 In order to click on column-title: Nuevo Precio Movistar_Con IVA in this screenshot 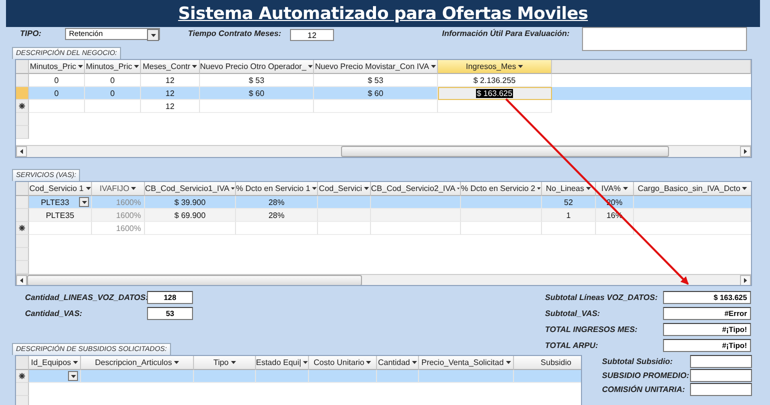, I will do `click(372, 66)`.